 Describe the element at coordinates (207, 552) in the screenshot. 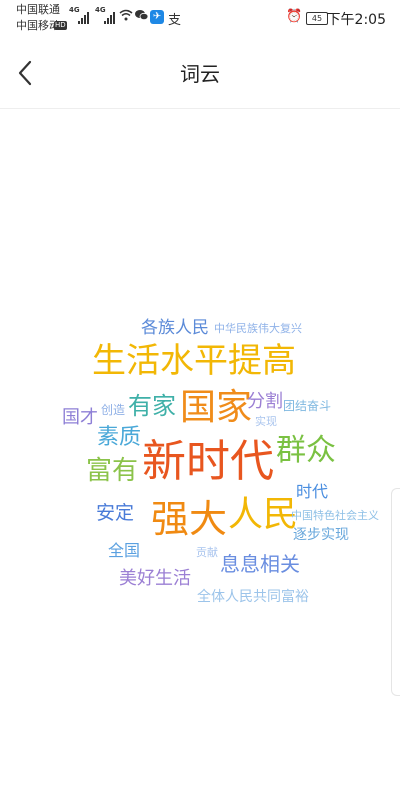

I see `cloud-word: 贡献` at that location.